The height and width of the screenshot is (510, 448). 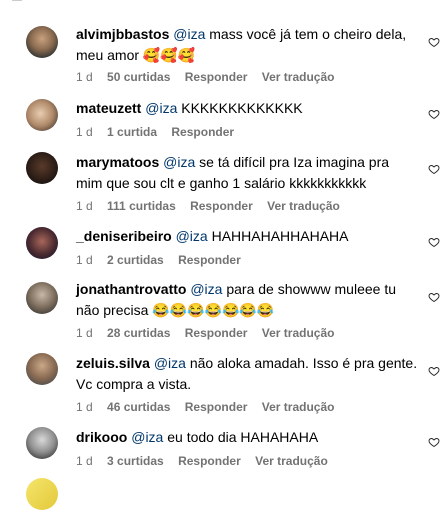 I want to click on username: alvimjbbastos, so click(x=122, y=34).